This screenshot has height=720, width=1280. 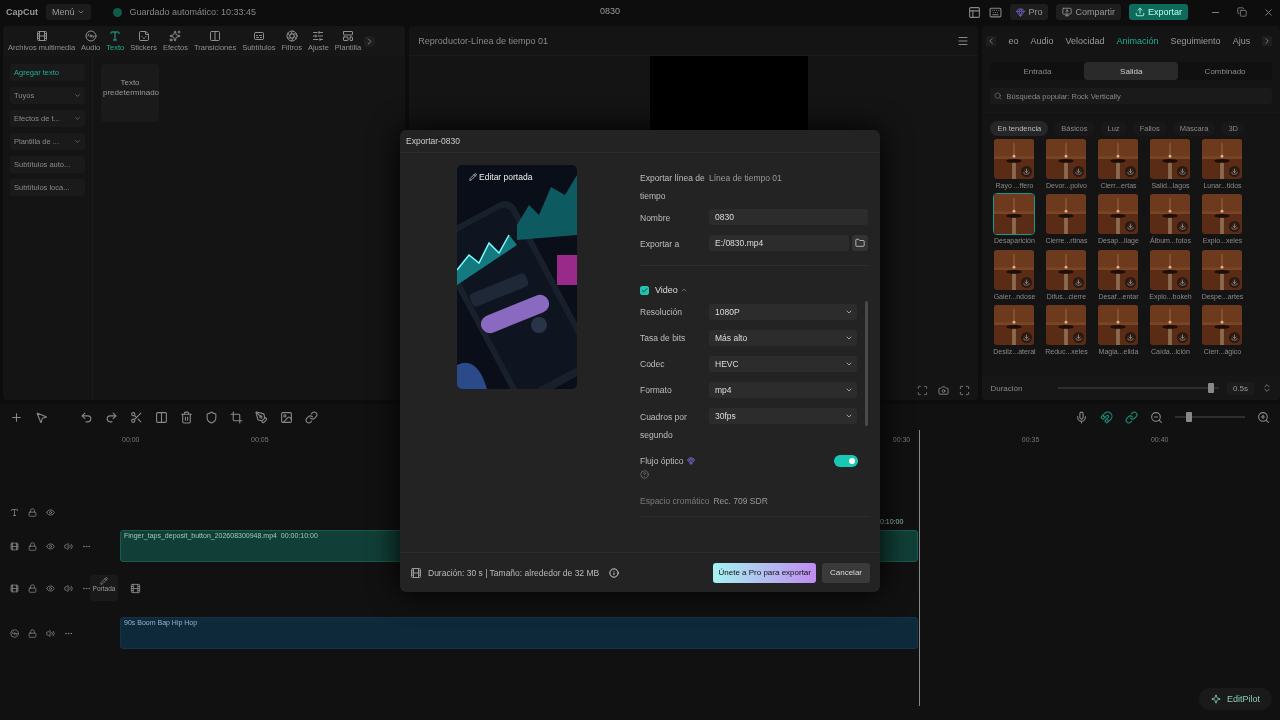 What do you see at coordinates (1156, 417) in the screenshot?
I see `zoom-out-icon` at bounding box center [1156, 417].